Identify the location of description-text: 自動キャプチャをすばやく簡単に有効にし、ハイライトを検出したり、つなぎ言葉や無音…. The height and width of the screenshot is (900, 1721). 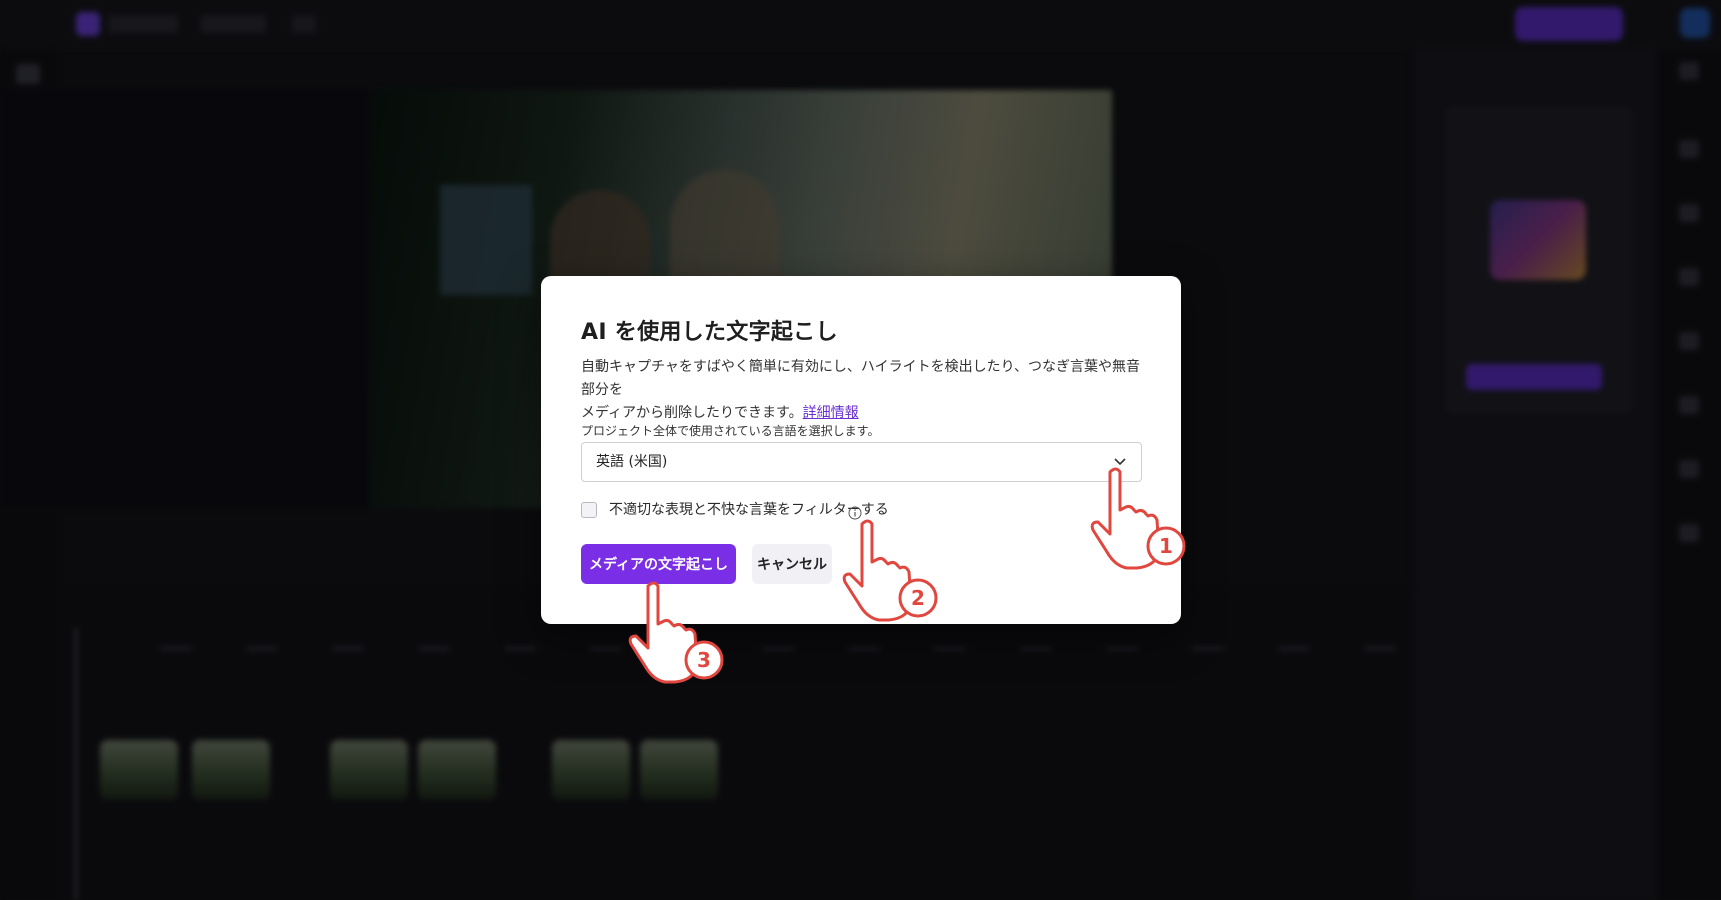
(861, 378).